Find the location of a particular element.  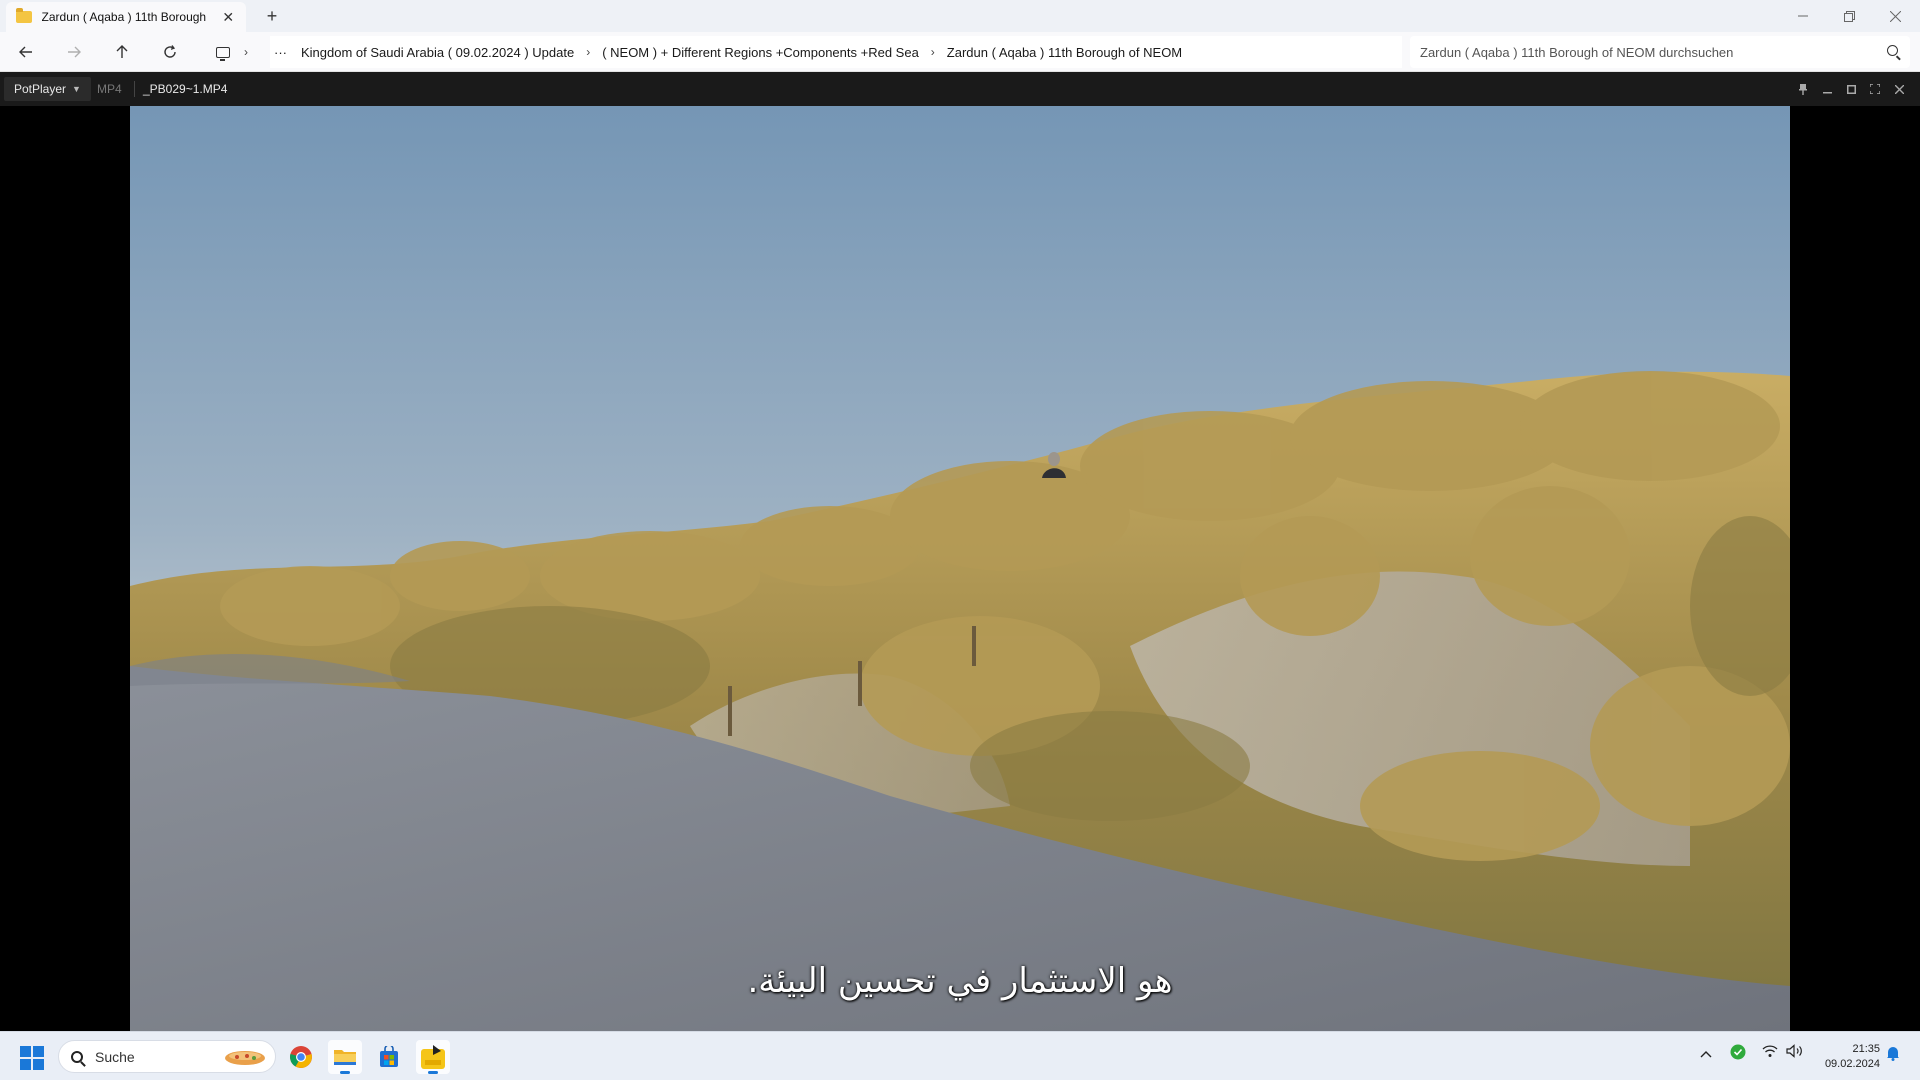

player-minimize-button is located at coordinates (1827, 89).